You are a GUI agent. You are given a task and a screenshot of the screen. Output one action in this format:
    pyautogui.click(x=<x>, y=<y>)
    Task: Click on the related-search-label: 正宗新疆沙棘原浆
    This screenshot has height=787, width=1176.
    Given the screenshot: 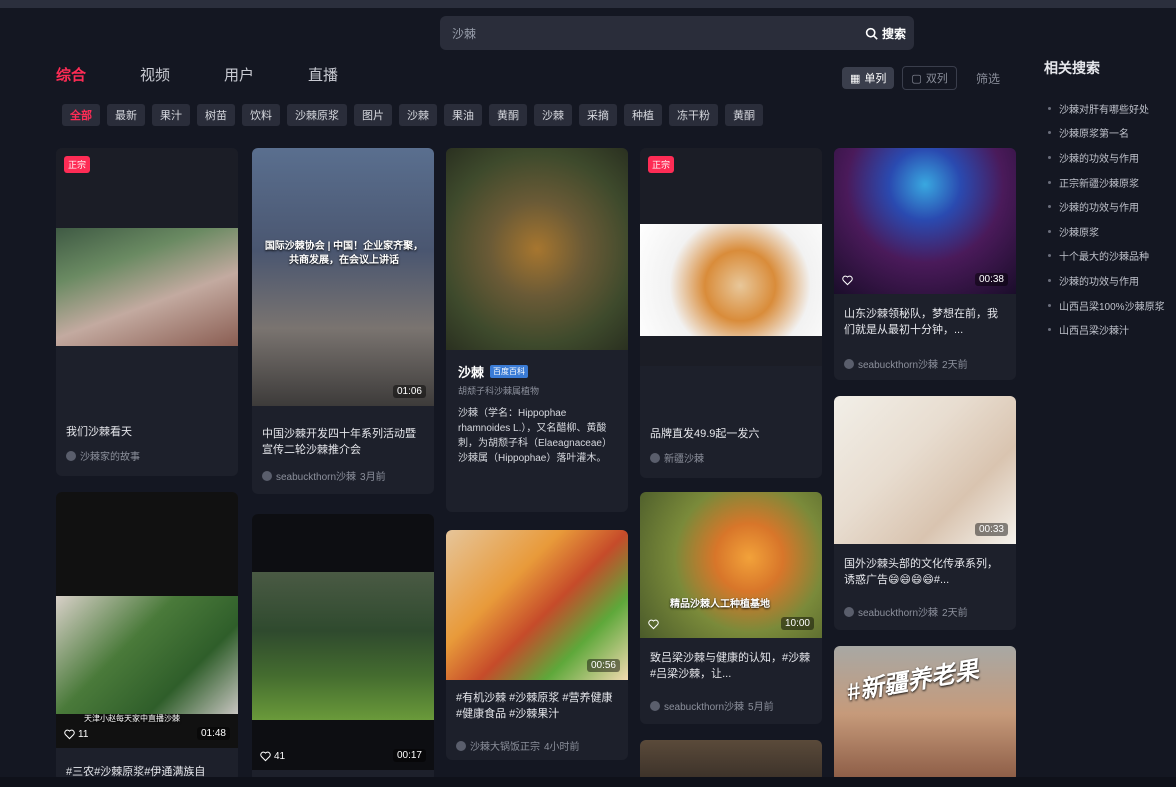 What is the action you would take?
    pyautogui.click(x=1099, y=184)
    